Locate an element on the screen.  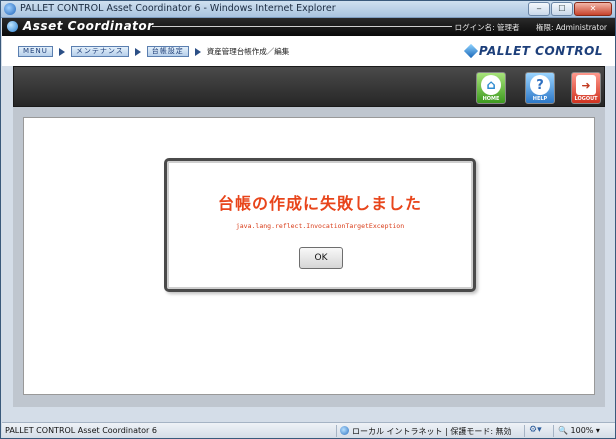
close-button: ✕ is located at coordinates (593, 9).